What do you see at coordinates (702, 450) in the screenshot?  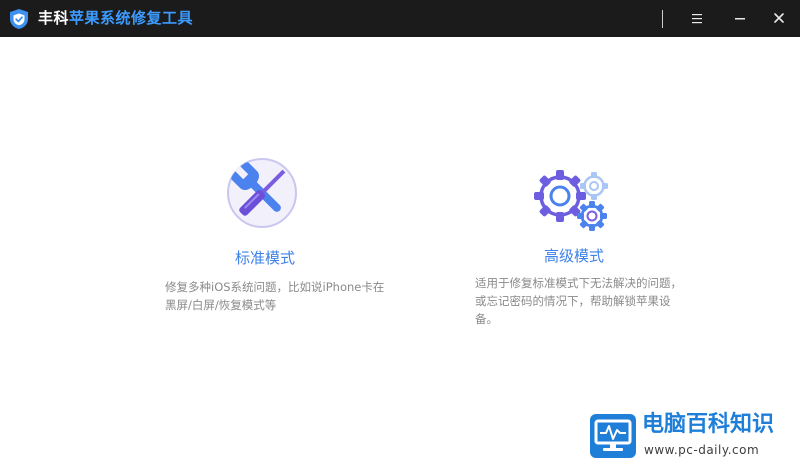 I see `watermark-url: www.pc-daily.com` at bounding box center [702, 450].